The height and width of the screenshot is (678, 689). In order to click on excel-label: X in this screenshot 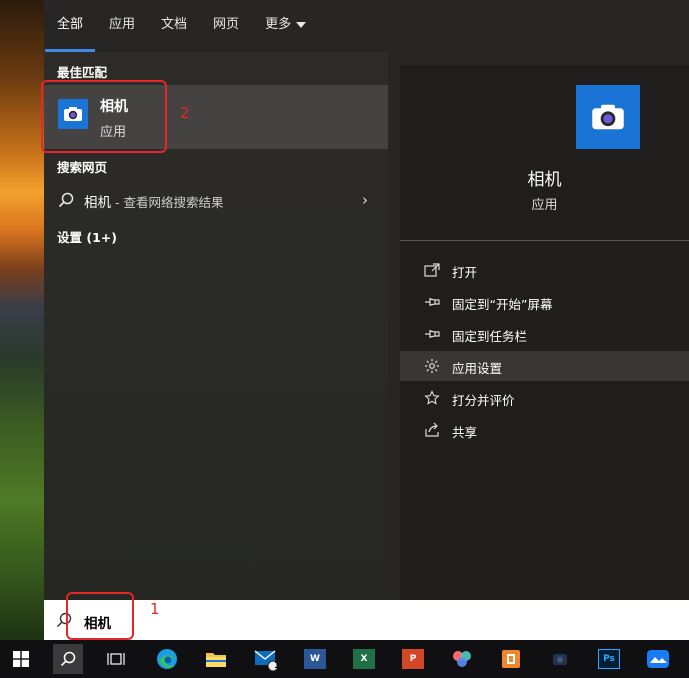, I will do `click(364, 659)`.